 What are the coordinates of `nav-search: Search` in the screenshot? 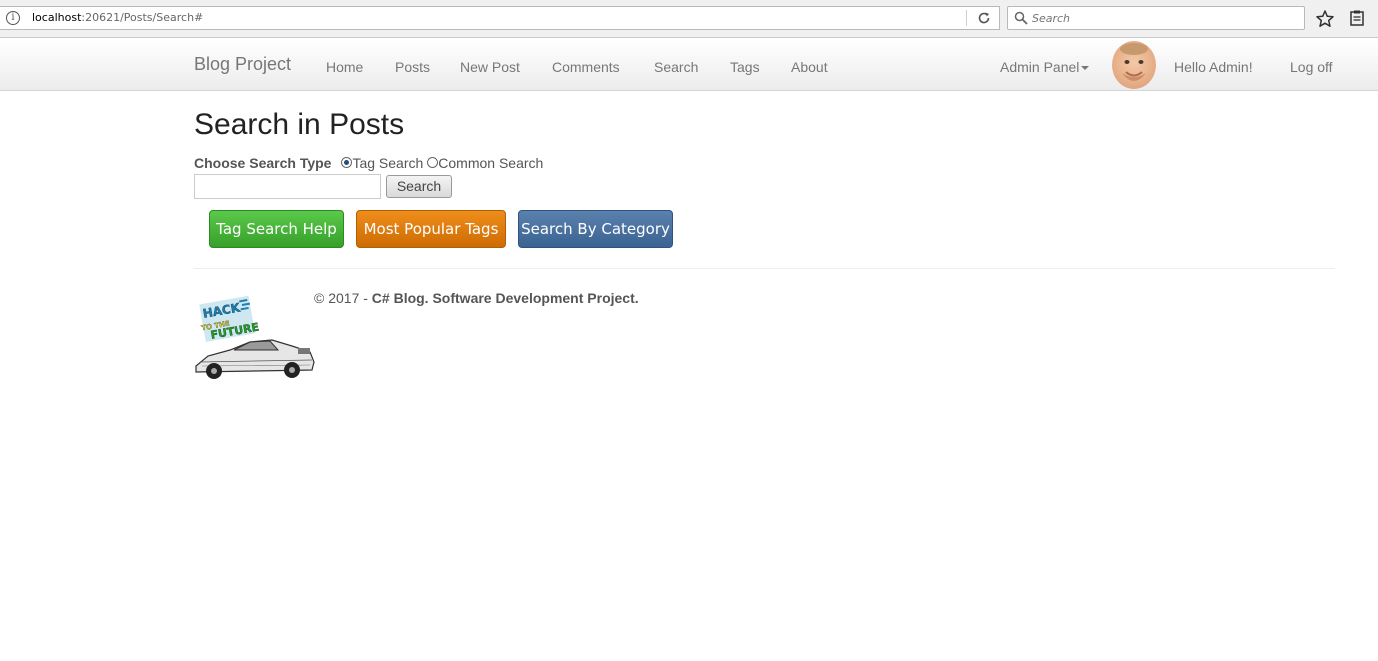 It's located at (676, 67).